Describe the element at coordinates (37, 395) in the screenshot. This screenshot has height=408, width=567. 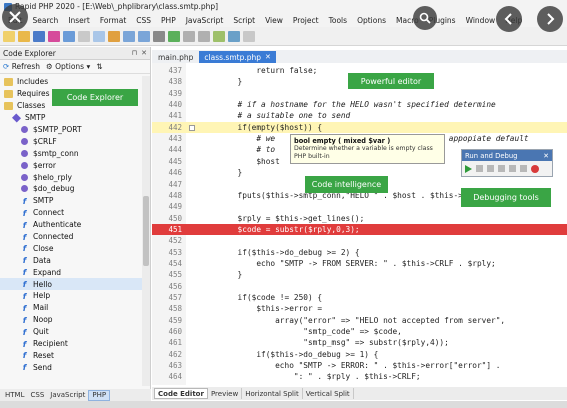
I see `language-tab-css: CSS` at that location.